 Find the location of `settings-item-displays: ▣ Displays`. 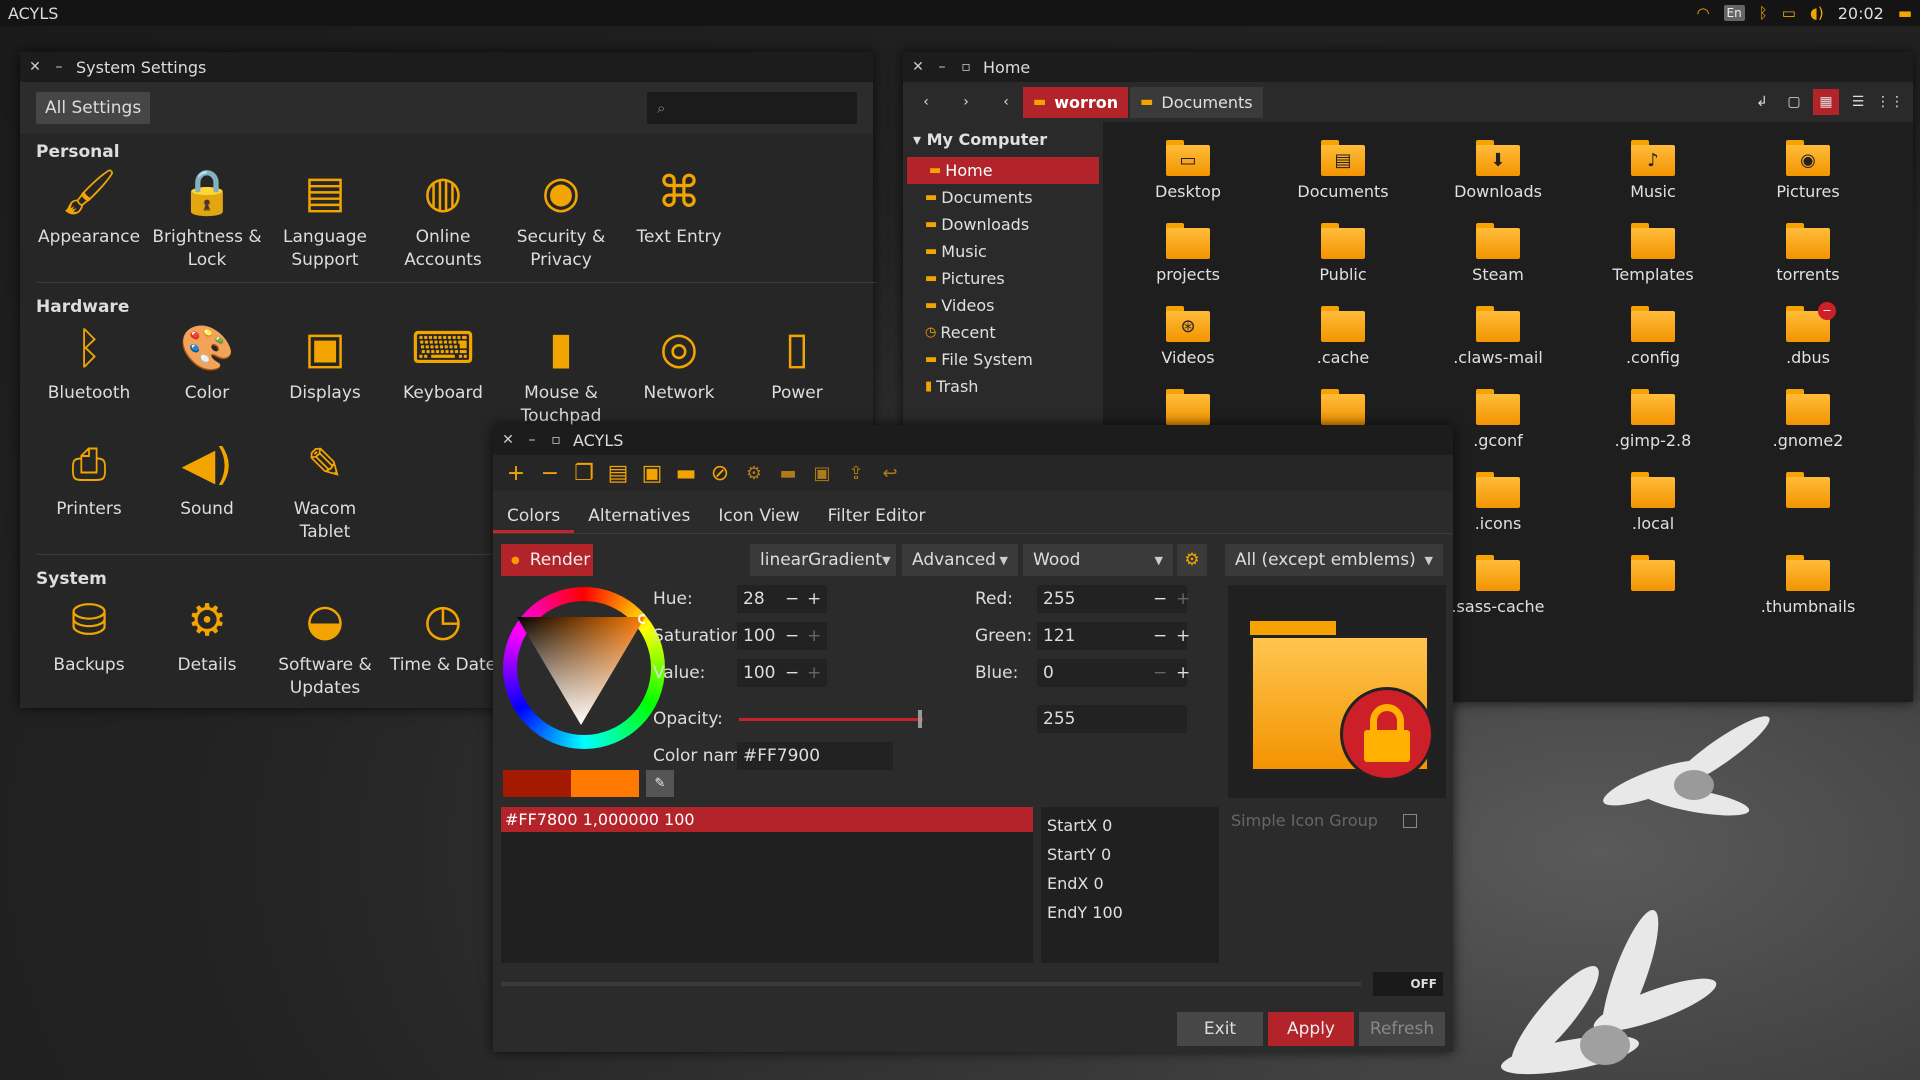

settings-item-displays: ▣ Displays is located at coordinates (325, 362).